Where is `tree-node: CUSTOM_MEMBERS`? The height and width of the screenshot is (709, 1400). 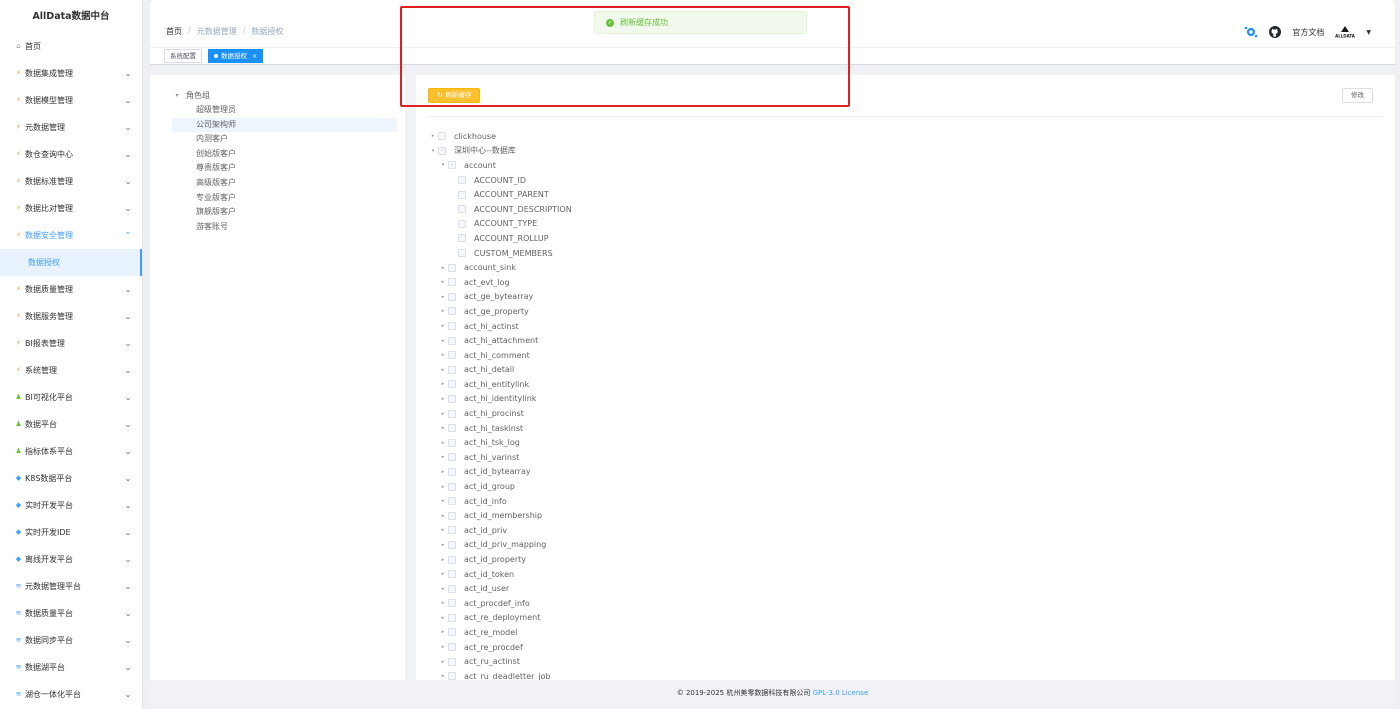 tree-node: CUSTOM_MEMBERS is located at coordinates (878, 253).